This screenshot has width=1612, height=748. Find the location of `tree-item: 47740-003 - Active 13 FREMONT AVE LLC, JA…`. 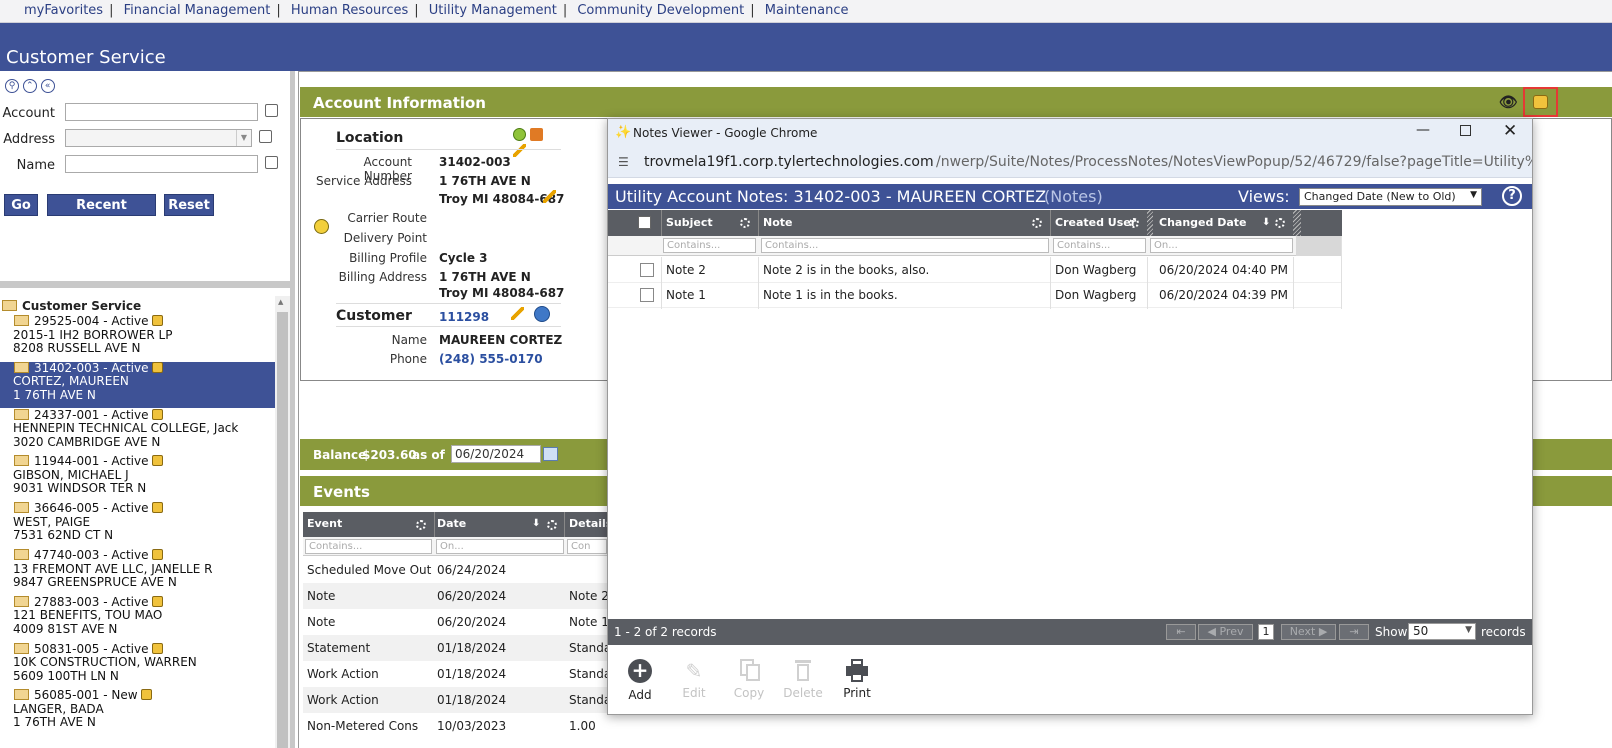

tree-item: 47740-003 - Active 13 FREMONT AVE LLC, JA… is located at coordinates (137, 571).